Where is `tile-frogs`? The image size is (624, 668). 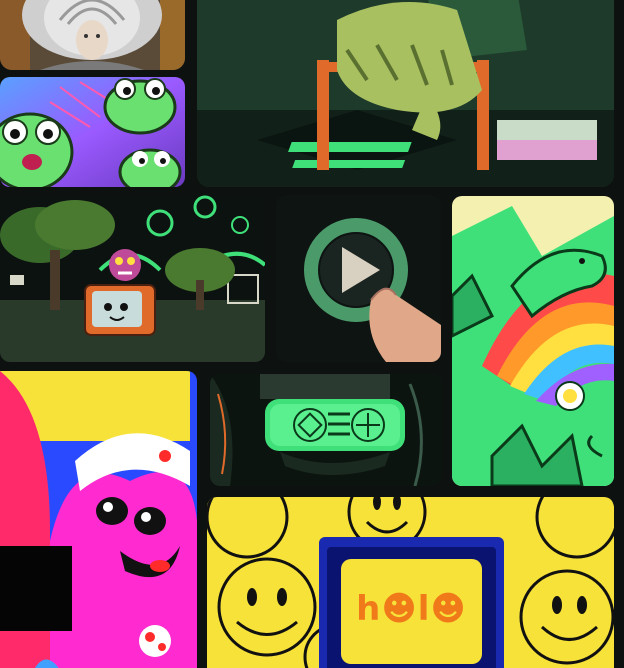
tile-frogs is located at coordinates (92, 132).